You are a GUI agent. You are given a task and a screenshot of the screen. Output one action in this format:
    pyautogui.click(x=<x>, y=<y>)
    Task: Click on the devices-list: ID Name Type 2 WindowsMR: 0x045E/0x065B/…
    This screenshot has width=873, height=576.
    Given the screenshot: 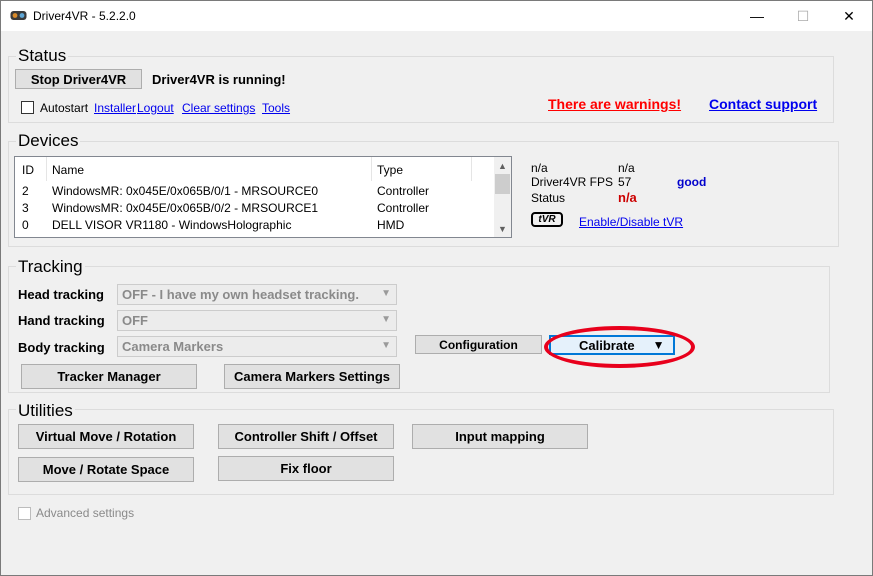 What is the action you would take?
    pyautogui.click(x=263, y=197)
    